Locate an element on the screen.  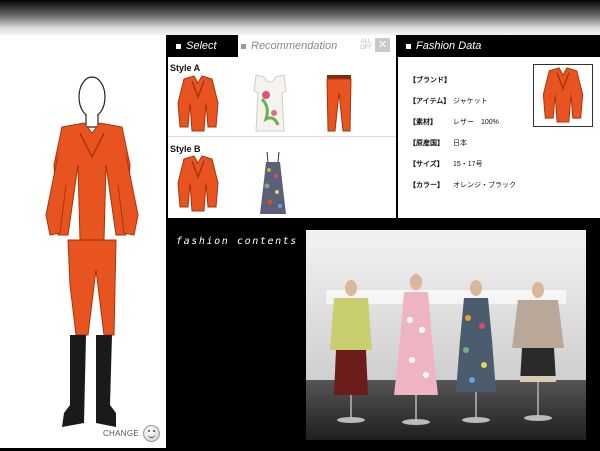
tab-select-label: Select is located at coordinates (201, 46).